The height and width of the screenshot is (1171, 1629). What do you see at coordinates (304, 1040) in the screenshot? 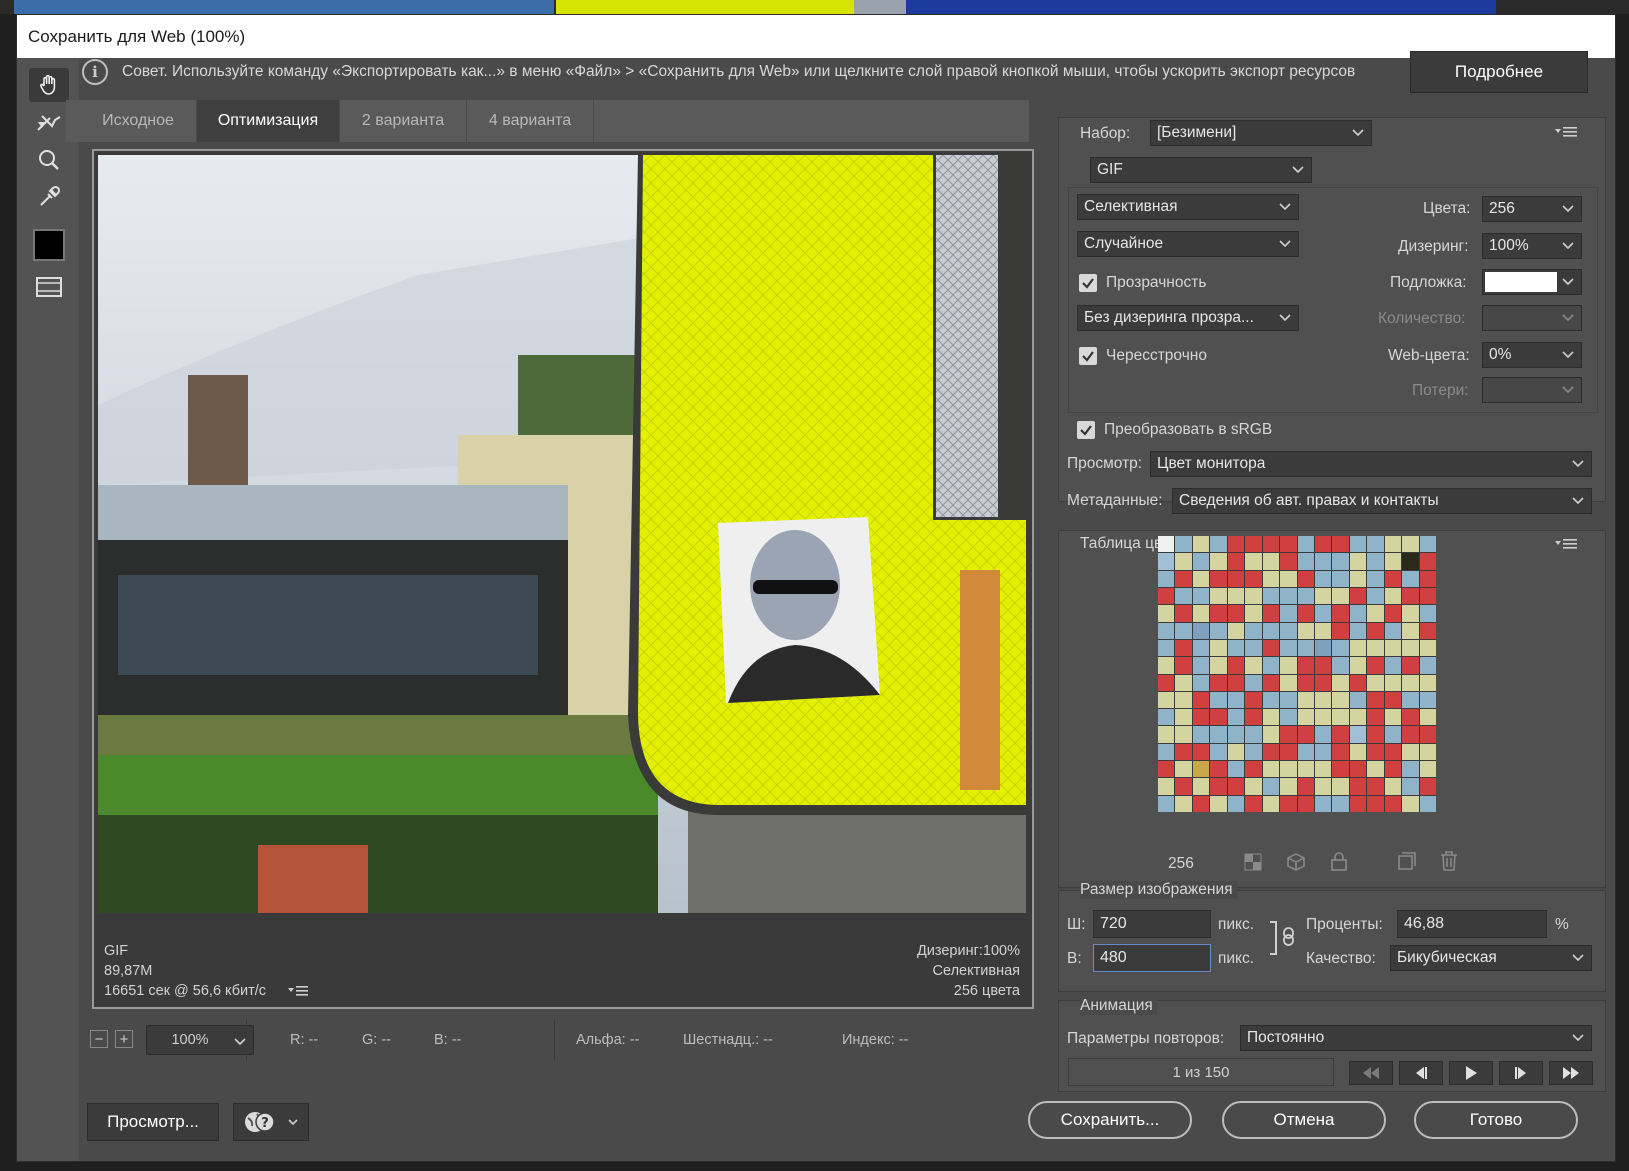
I see `readout-r: R: --` at bounding box center [304, 1040].